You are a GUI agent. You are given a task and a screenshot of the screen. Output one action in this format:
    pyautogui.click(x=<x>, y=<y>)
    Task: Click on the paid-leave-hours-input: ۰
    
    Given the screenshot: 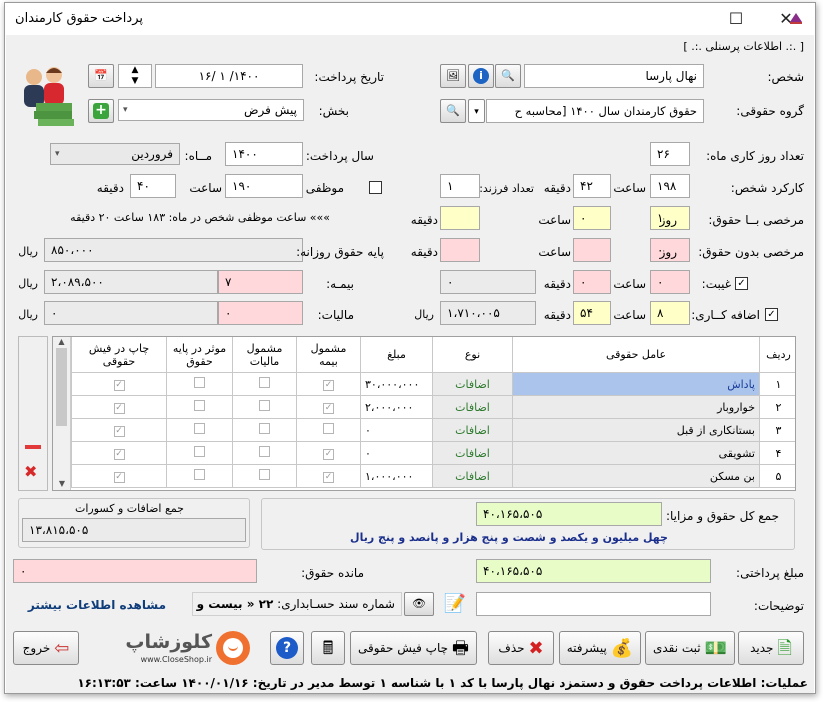 What is the action you would take?
    pyautogui.click(x=592, y=218)
    